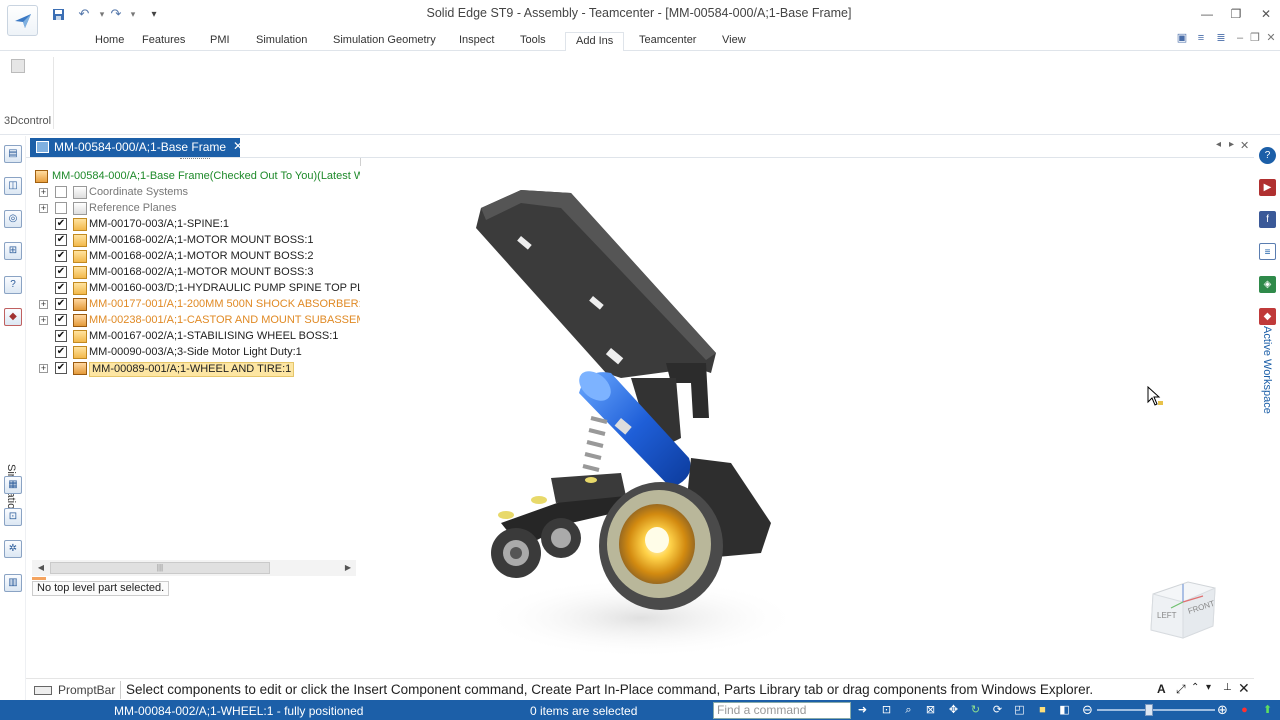 This screenshot has width=1280, height=720. Describe the element at coordinates (1182, 38) in the screenshot. I see `help-icon: ▣` at that location.